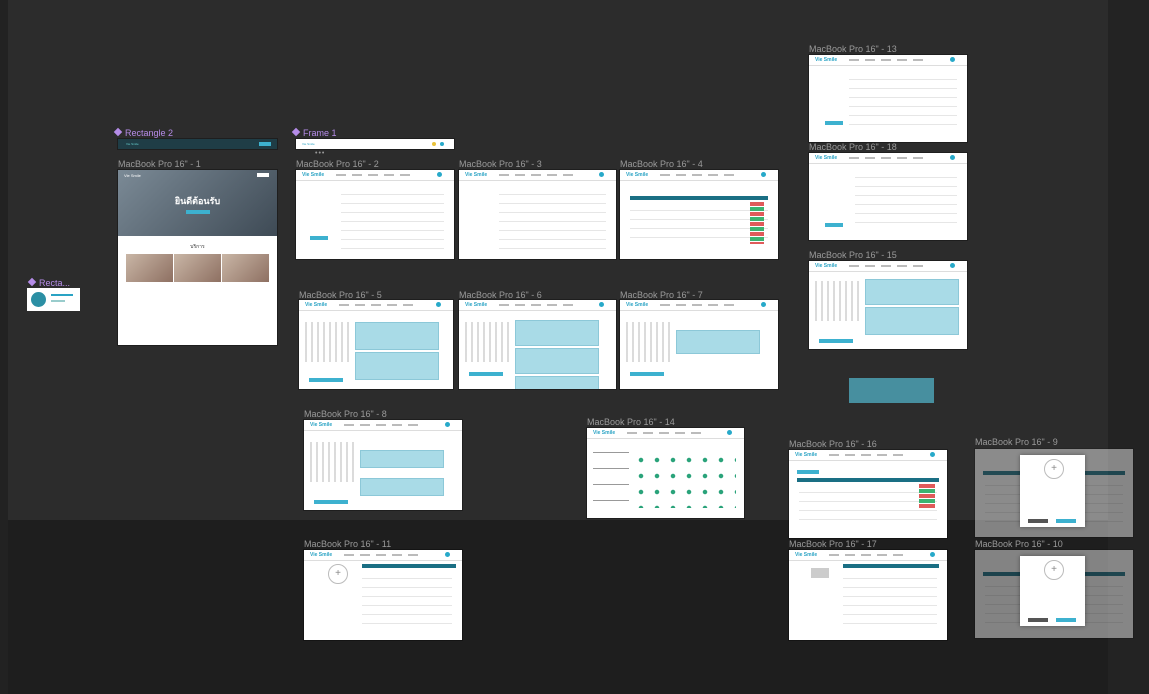 This screenshot has height=694, width=1149. I want to click on nav-links, so click(537, 175).